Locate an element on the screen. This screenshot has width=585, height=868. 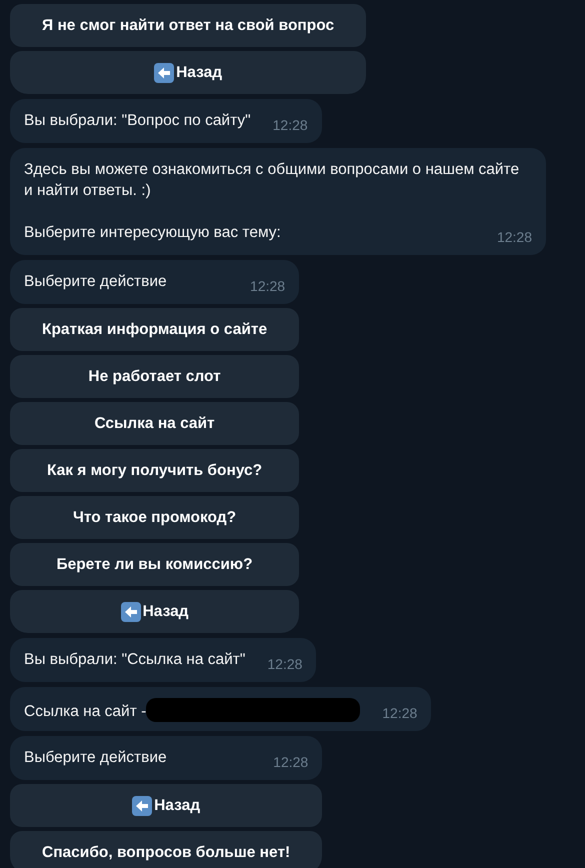
keyboard-button: Берете ли вы комиссию? is located at coordinates (155, 564).